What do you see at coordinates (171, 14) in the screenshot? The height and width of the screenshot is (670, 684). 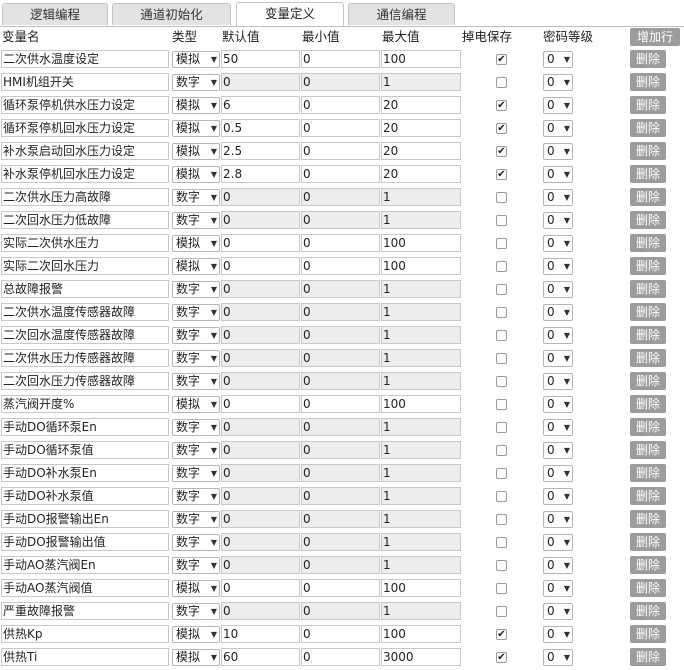 I see `tab-channel-init: 通道初始化` at bounding box center [171, 14].